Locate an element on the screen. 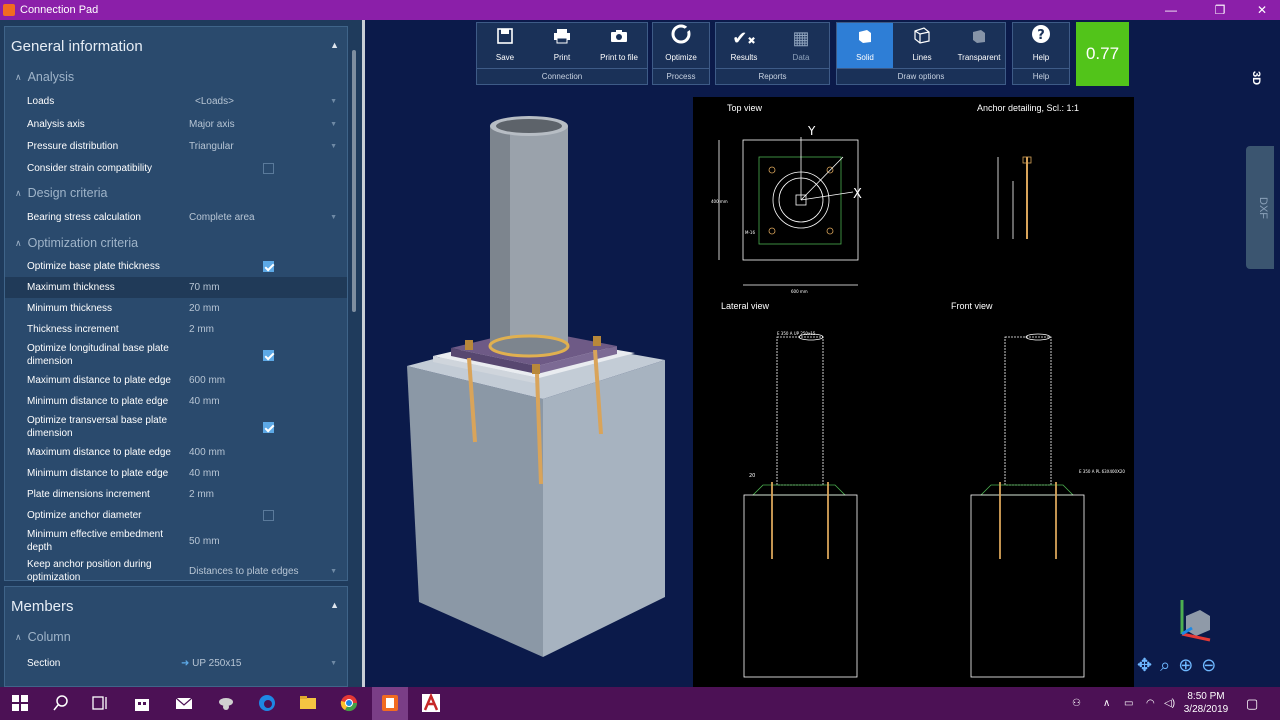  save-button: Save is located at coordinates (505, 46).